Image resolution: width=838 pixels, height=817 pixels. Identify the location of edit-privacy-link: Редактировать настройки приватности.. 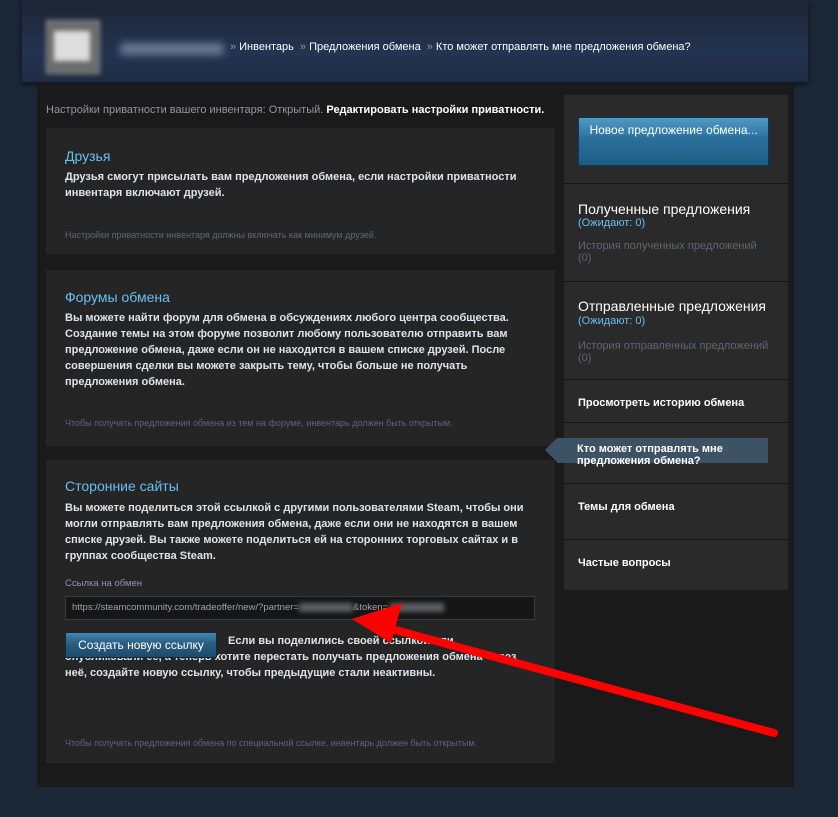
(435, 110).